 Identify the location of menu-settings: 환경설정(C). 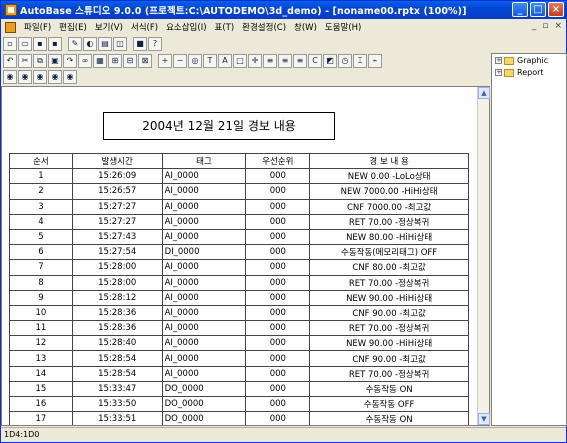
(264, 27).